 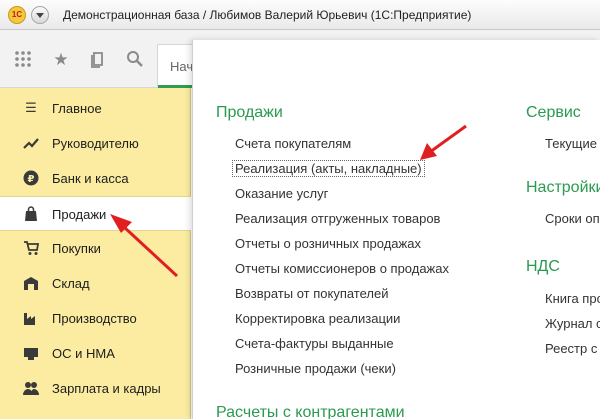 What do you see at coordinates (31, 214) in the screenshot?
I see `shopping-bag-icon` at bounding box center [31, 214].